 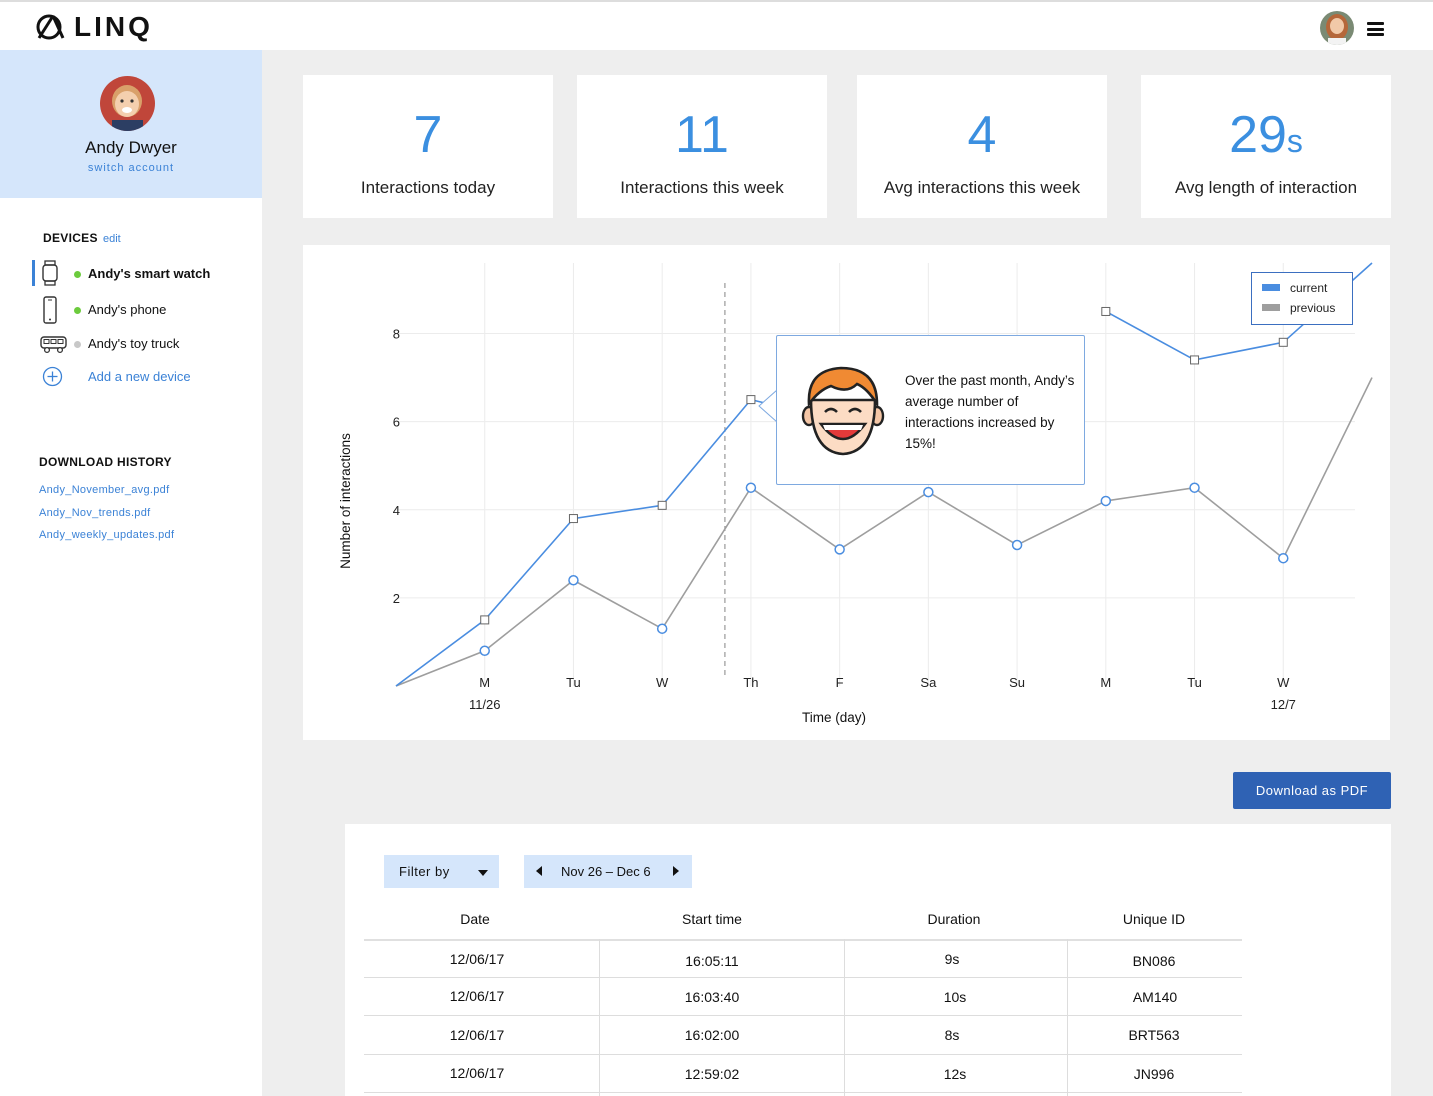 I want to click on device-label: Andy's smart watch, so click(x=149, y=273).